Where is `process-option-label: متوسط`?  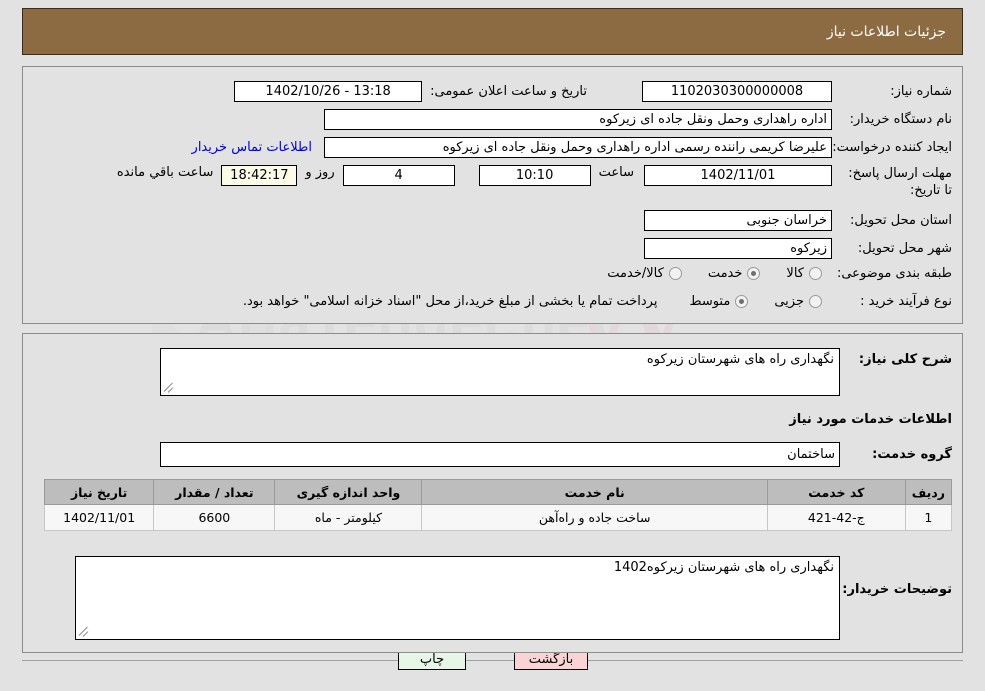 process-option-label: متوسط is located at coordinates (710, 301).